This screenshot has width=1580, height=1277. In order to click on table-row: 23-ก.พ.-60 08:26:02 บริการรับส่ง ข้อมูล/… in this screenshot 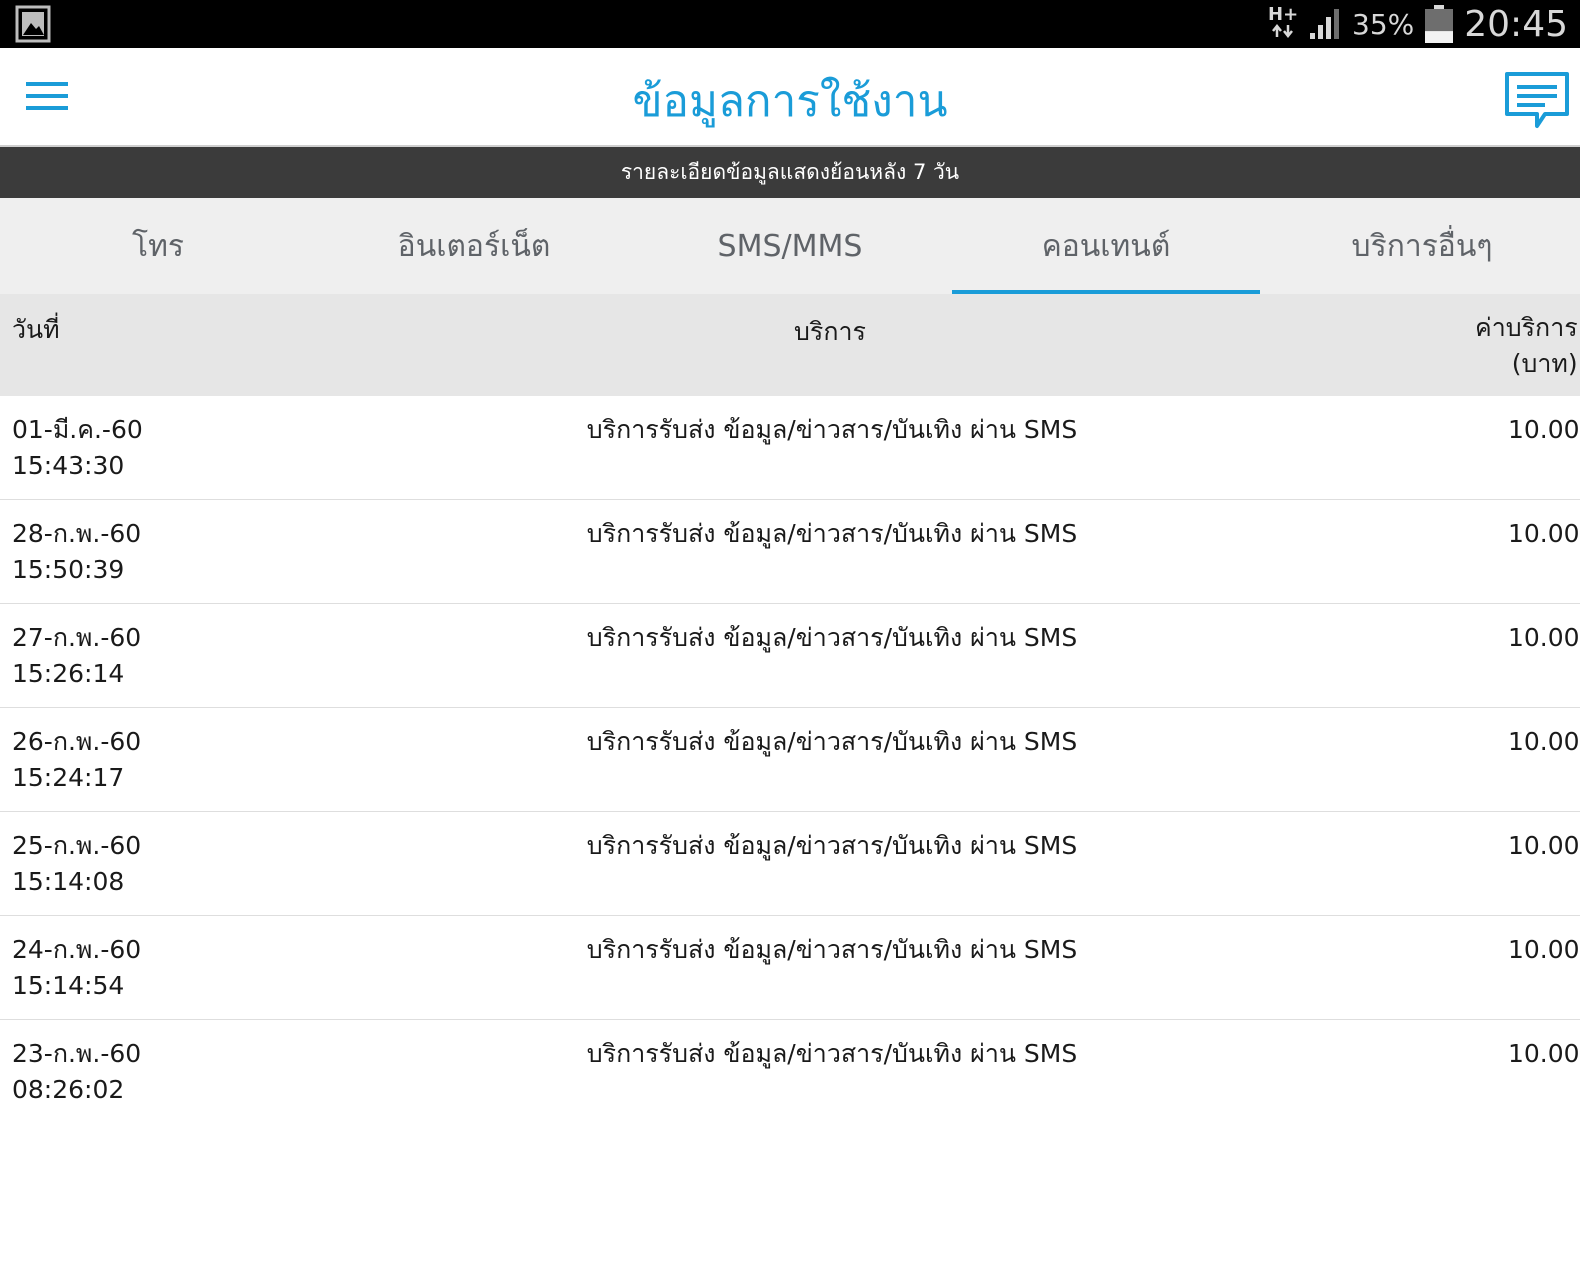, I will do `click(790, 1071)`.